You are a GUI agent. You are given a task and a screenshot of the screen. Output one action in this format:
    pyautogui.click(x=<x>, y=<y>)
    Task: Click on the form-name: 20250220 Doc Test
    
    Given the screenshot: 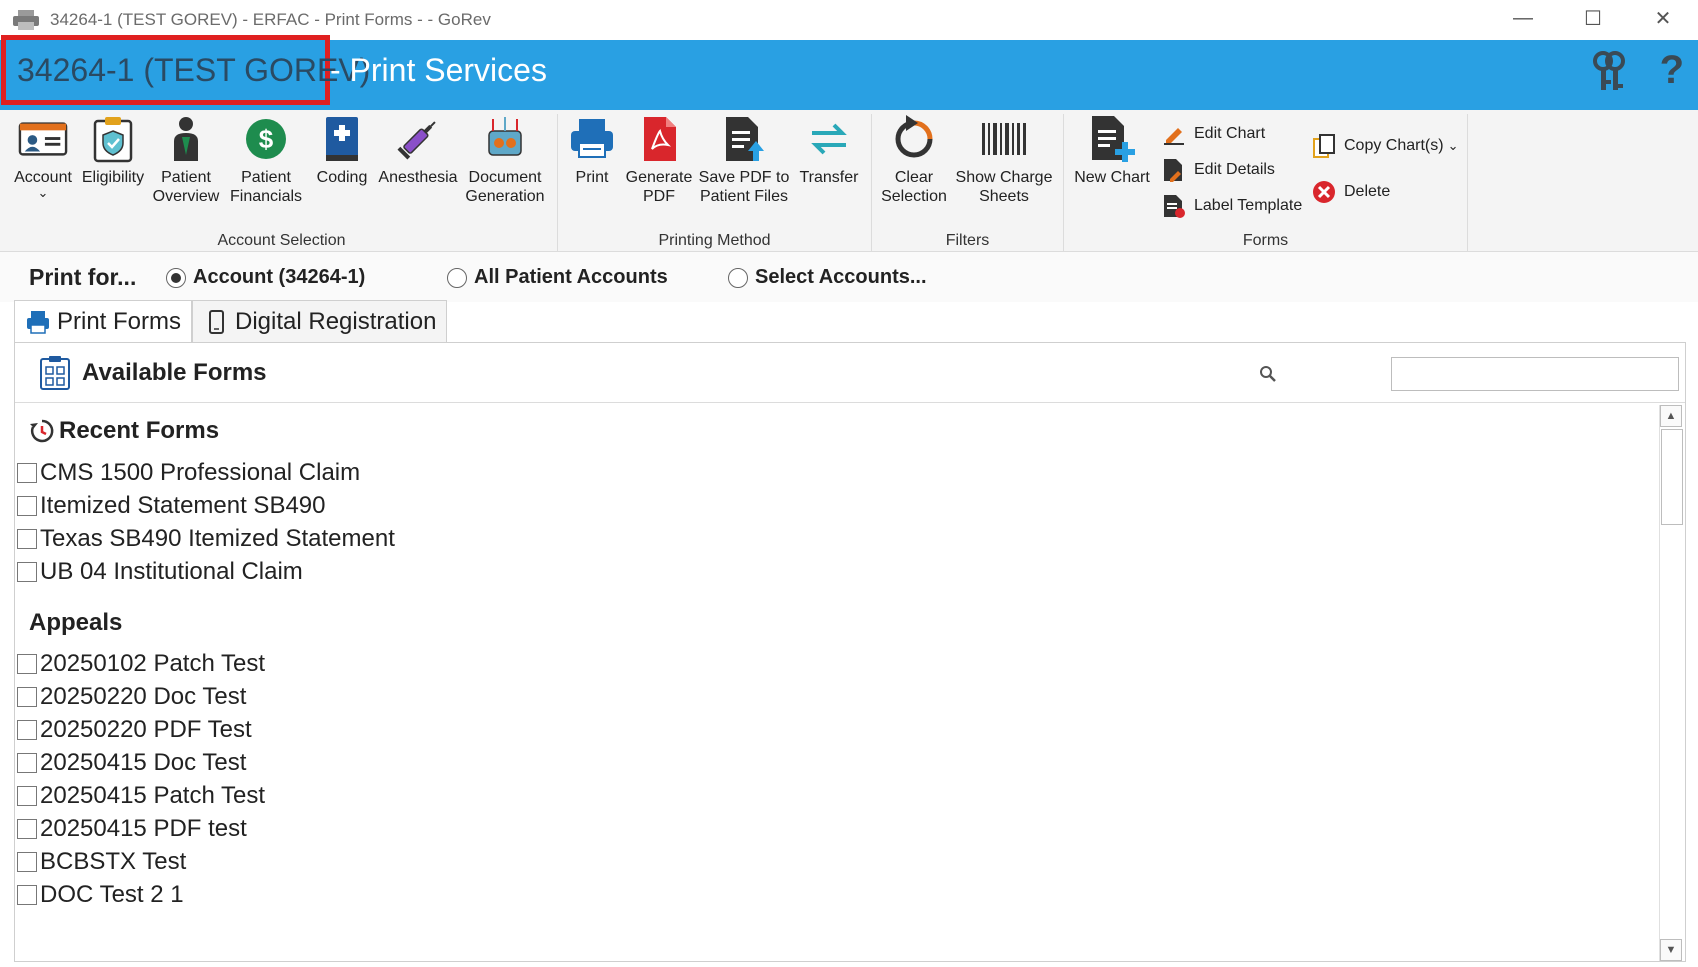 What is the action you would take?
    pyautogui.click(x=143, y=696)
    